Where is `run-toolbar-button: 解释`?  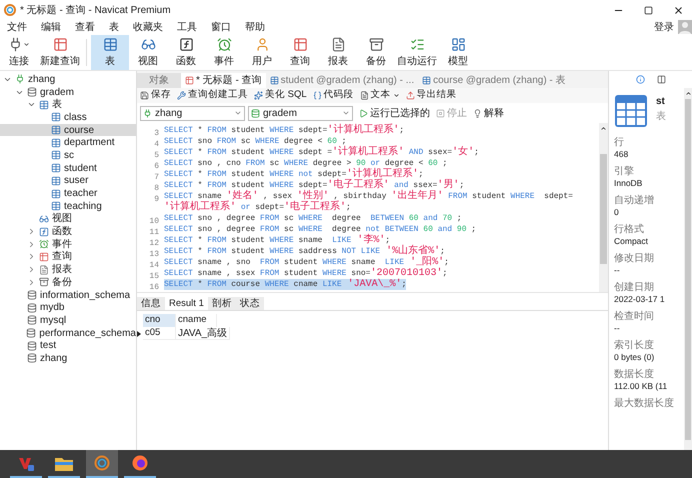 run-toolbar-button: 解释 is located at coordinates (488, 113).